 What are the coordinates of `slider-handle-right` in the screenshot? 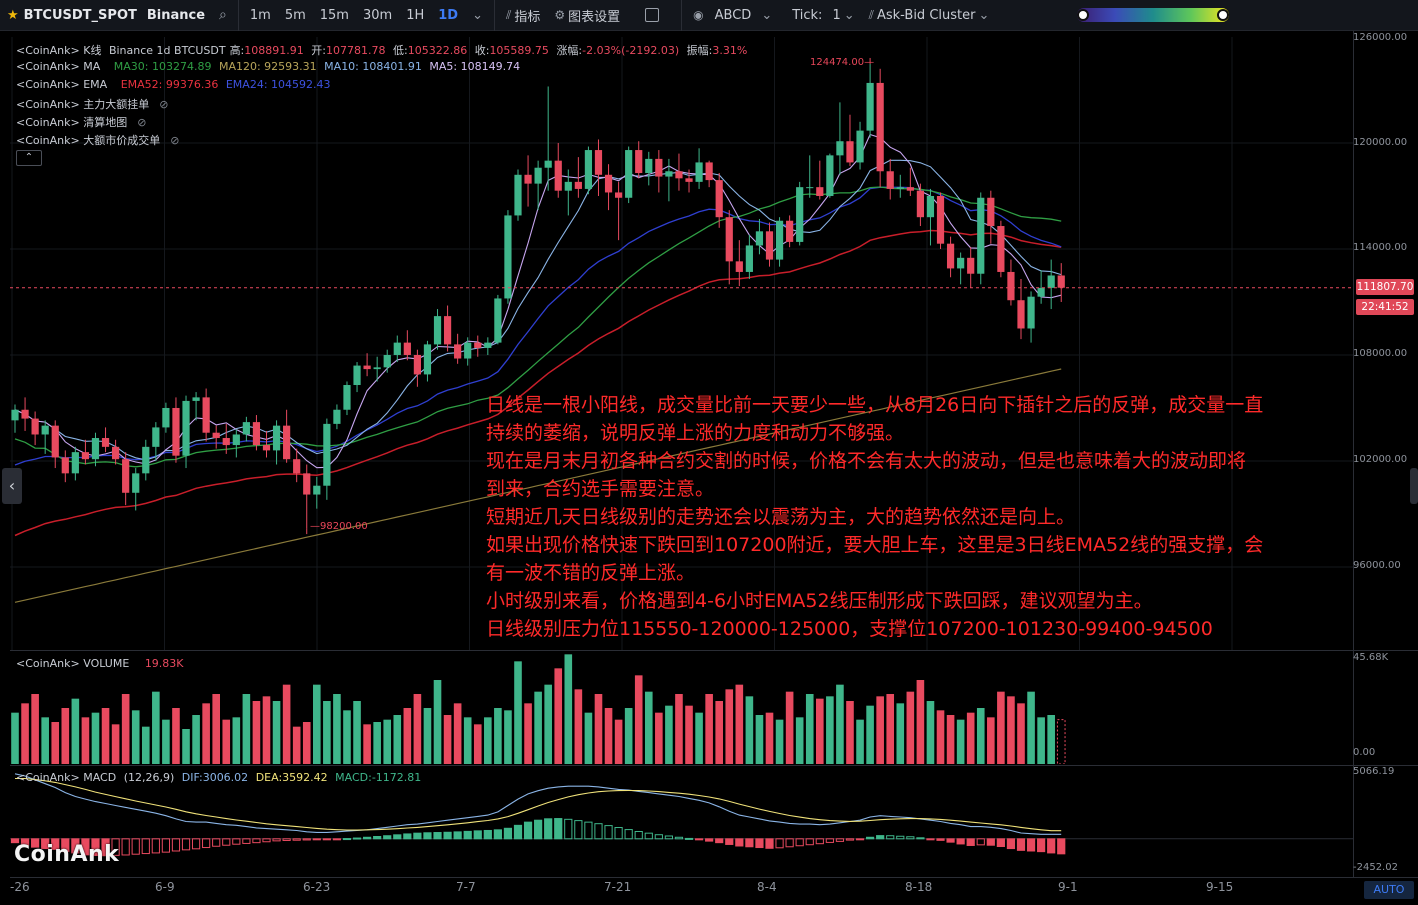 It's located at (1223, 15).